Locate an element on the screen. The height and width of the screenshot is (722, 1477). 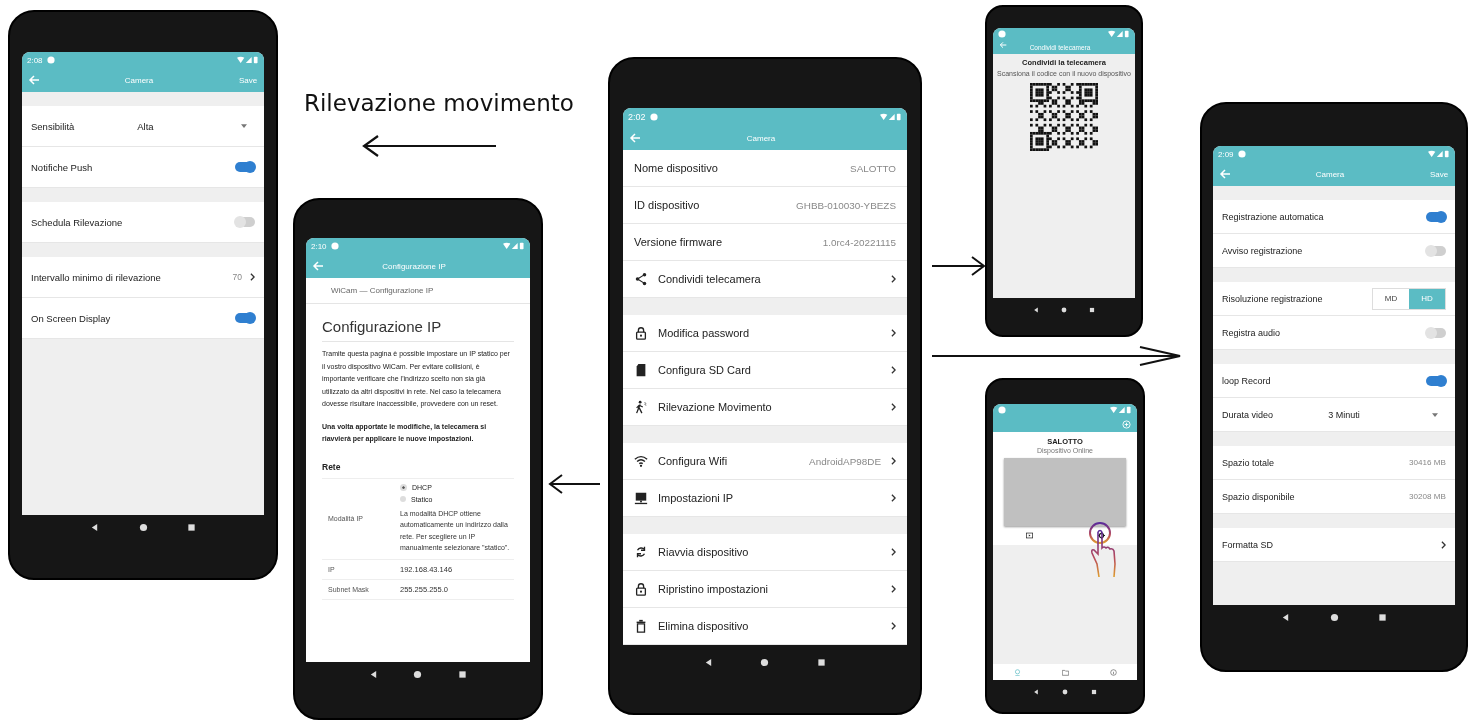
setting-label: Versione firmware is located at coordinates (679, 242).